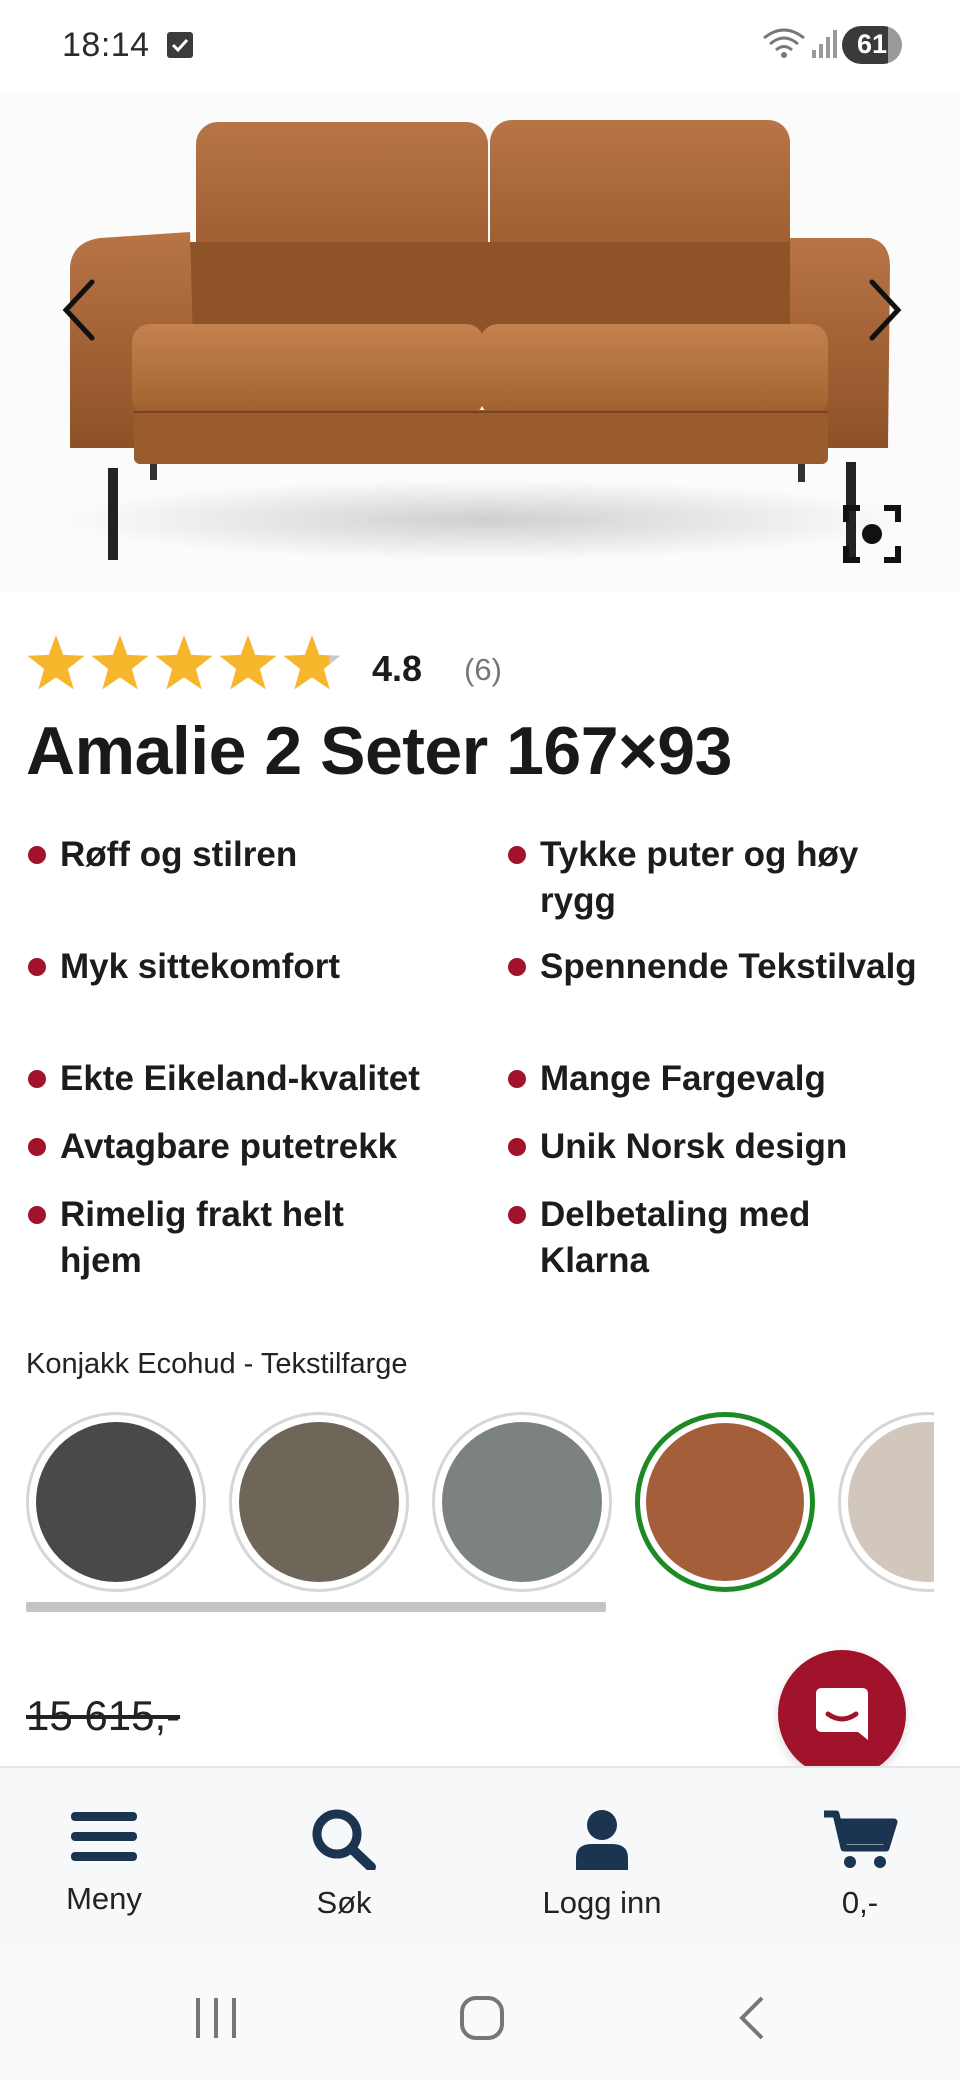 Image resolution: width=960 pixels, height=2080 pixels. I want to click on feature-item: Tykke puter og høy rygg, so click(723, 878).